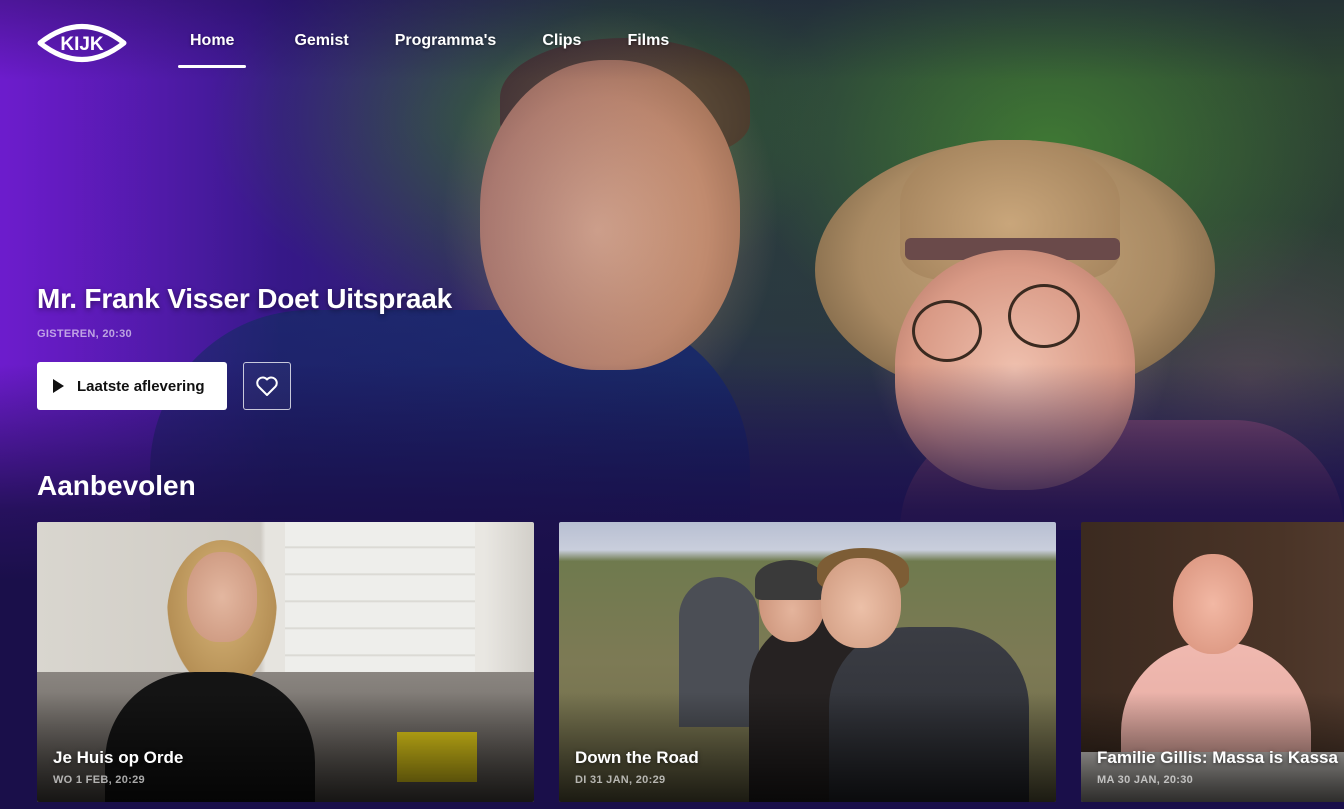  Describe the element at coordinates (637, 757) in the screenshot. I see `card-title: Down the Road` at that location.